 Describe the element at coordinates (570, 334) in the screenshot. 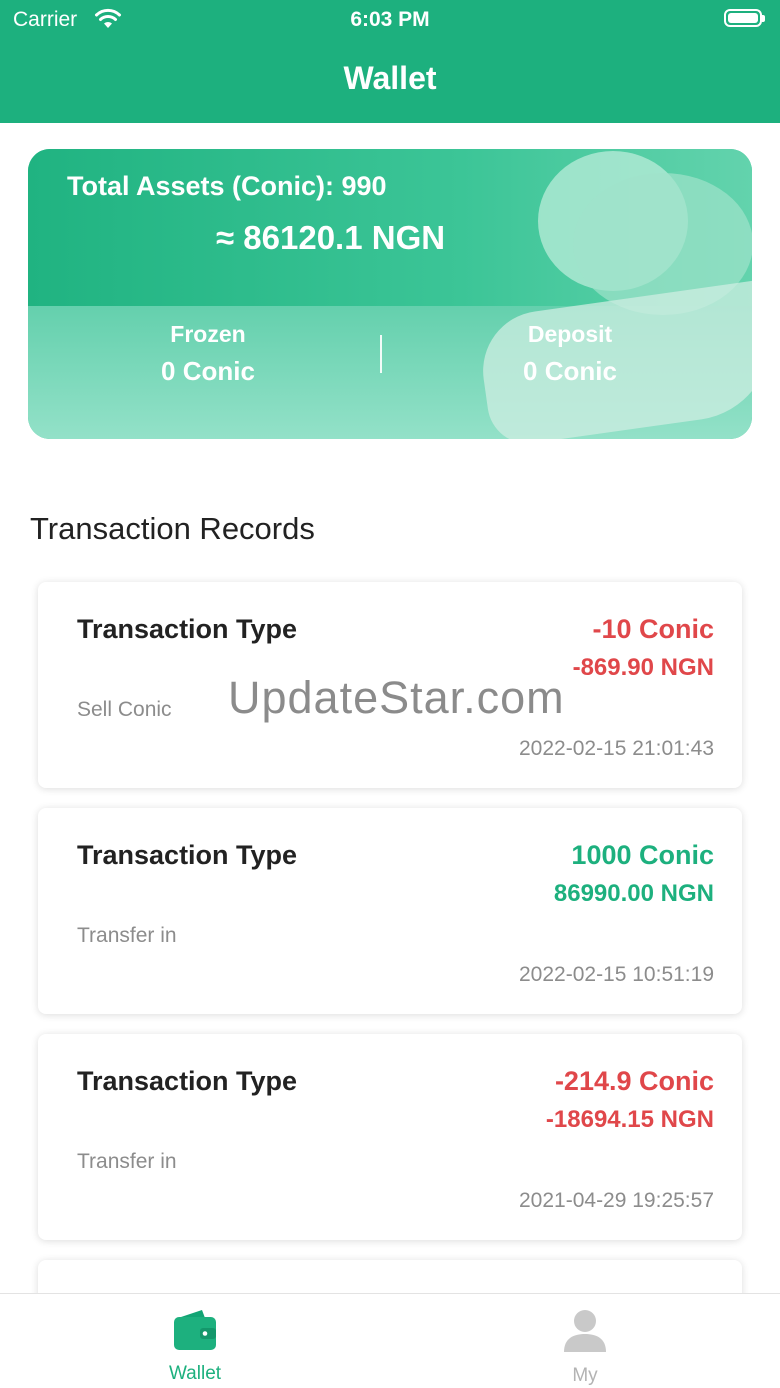

I see `deposit-label: Deposit` at that location.